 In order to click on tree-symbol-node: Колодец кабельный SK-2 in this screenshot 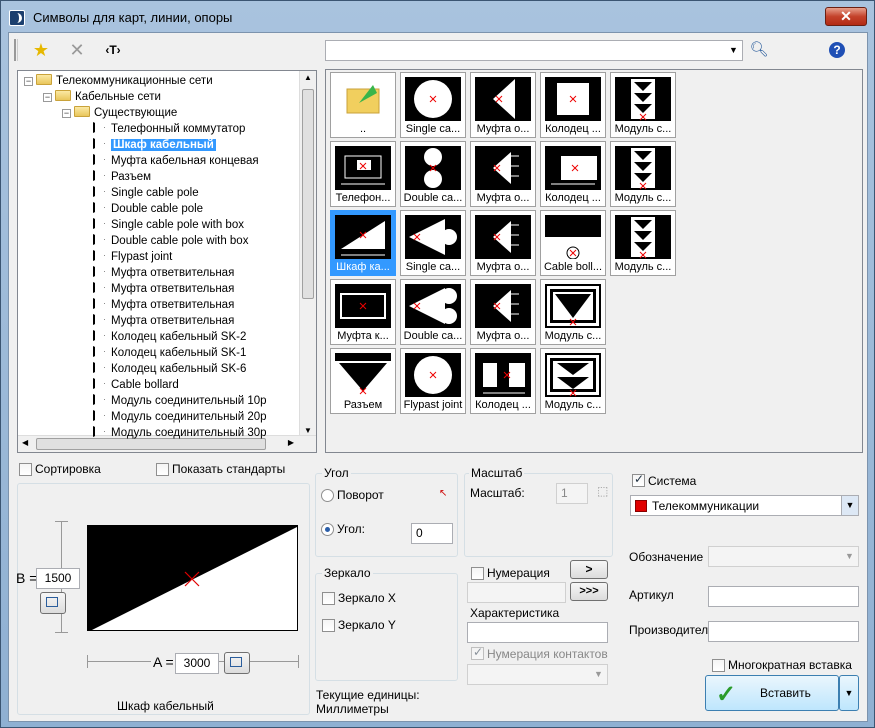, I will do `click(169, 337)`.